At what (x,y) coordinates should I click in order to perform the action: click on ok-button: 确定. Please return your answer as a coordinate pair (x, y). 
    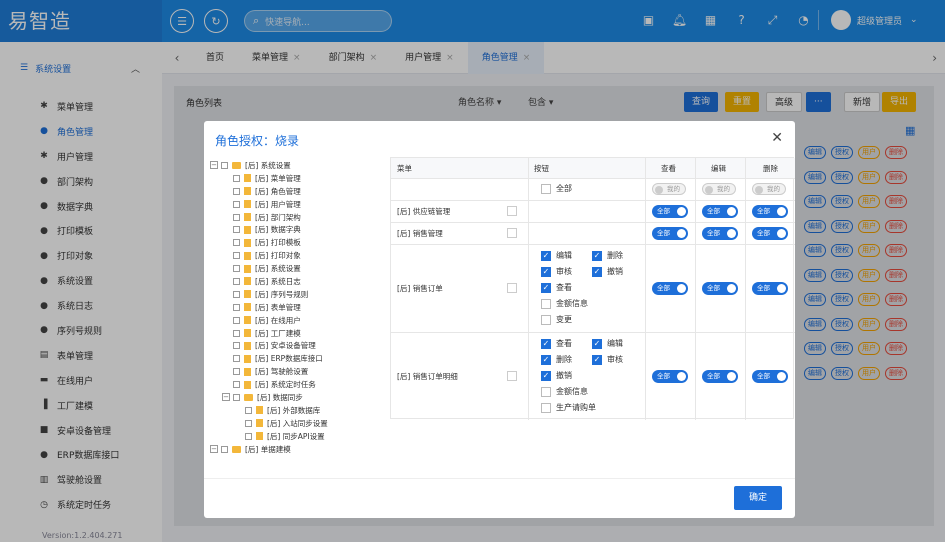
    Looking at the image, I should click on (758, 498).